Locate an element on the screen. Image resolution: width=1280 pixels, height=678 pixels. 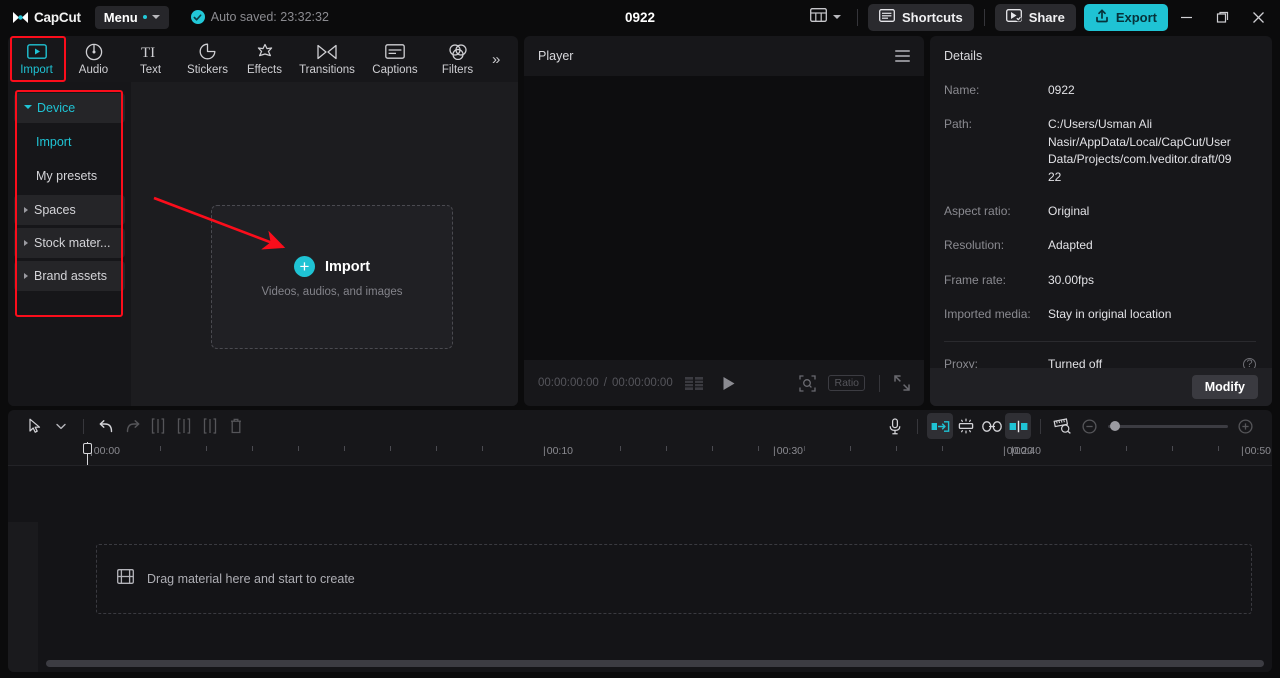
playhead-handle is located at coordinates (87, 448).